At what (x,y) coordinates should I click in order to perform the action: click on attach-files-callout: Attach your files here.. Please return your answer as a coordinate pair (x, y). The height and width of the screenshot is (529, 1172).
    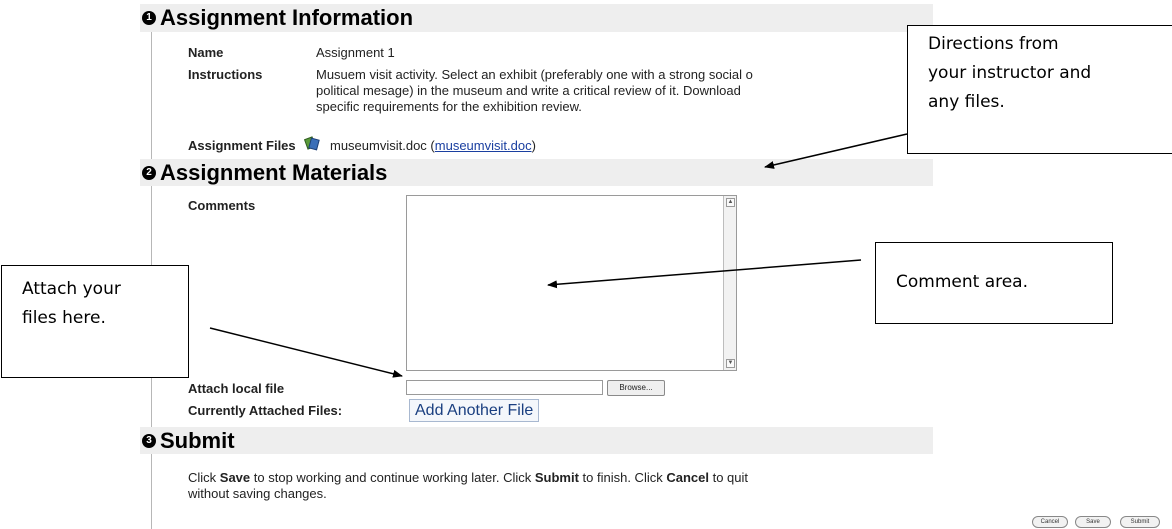
    Looking at the image, I should click on (95, 321).